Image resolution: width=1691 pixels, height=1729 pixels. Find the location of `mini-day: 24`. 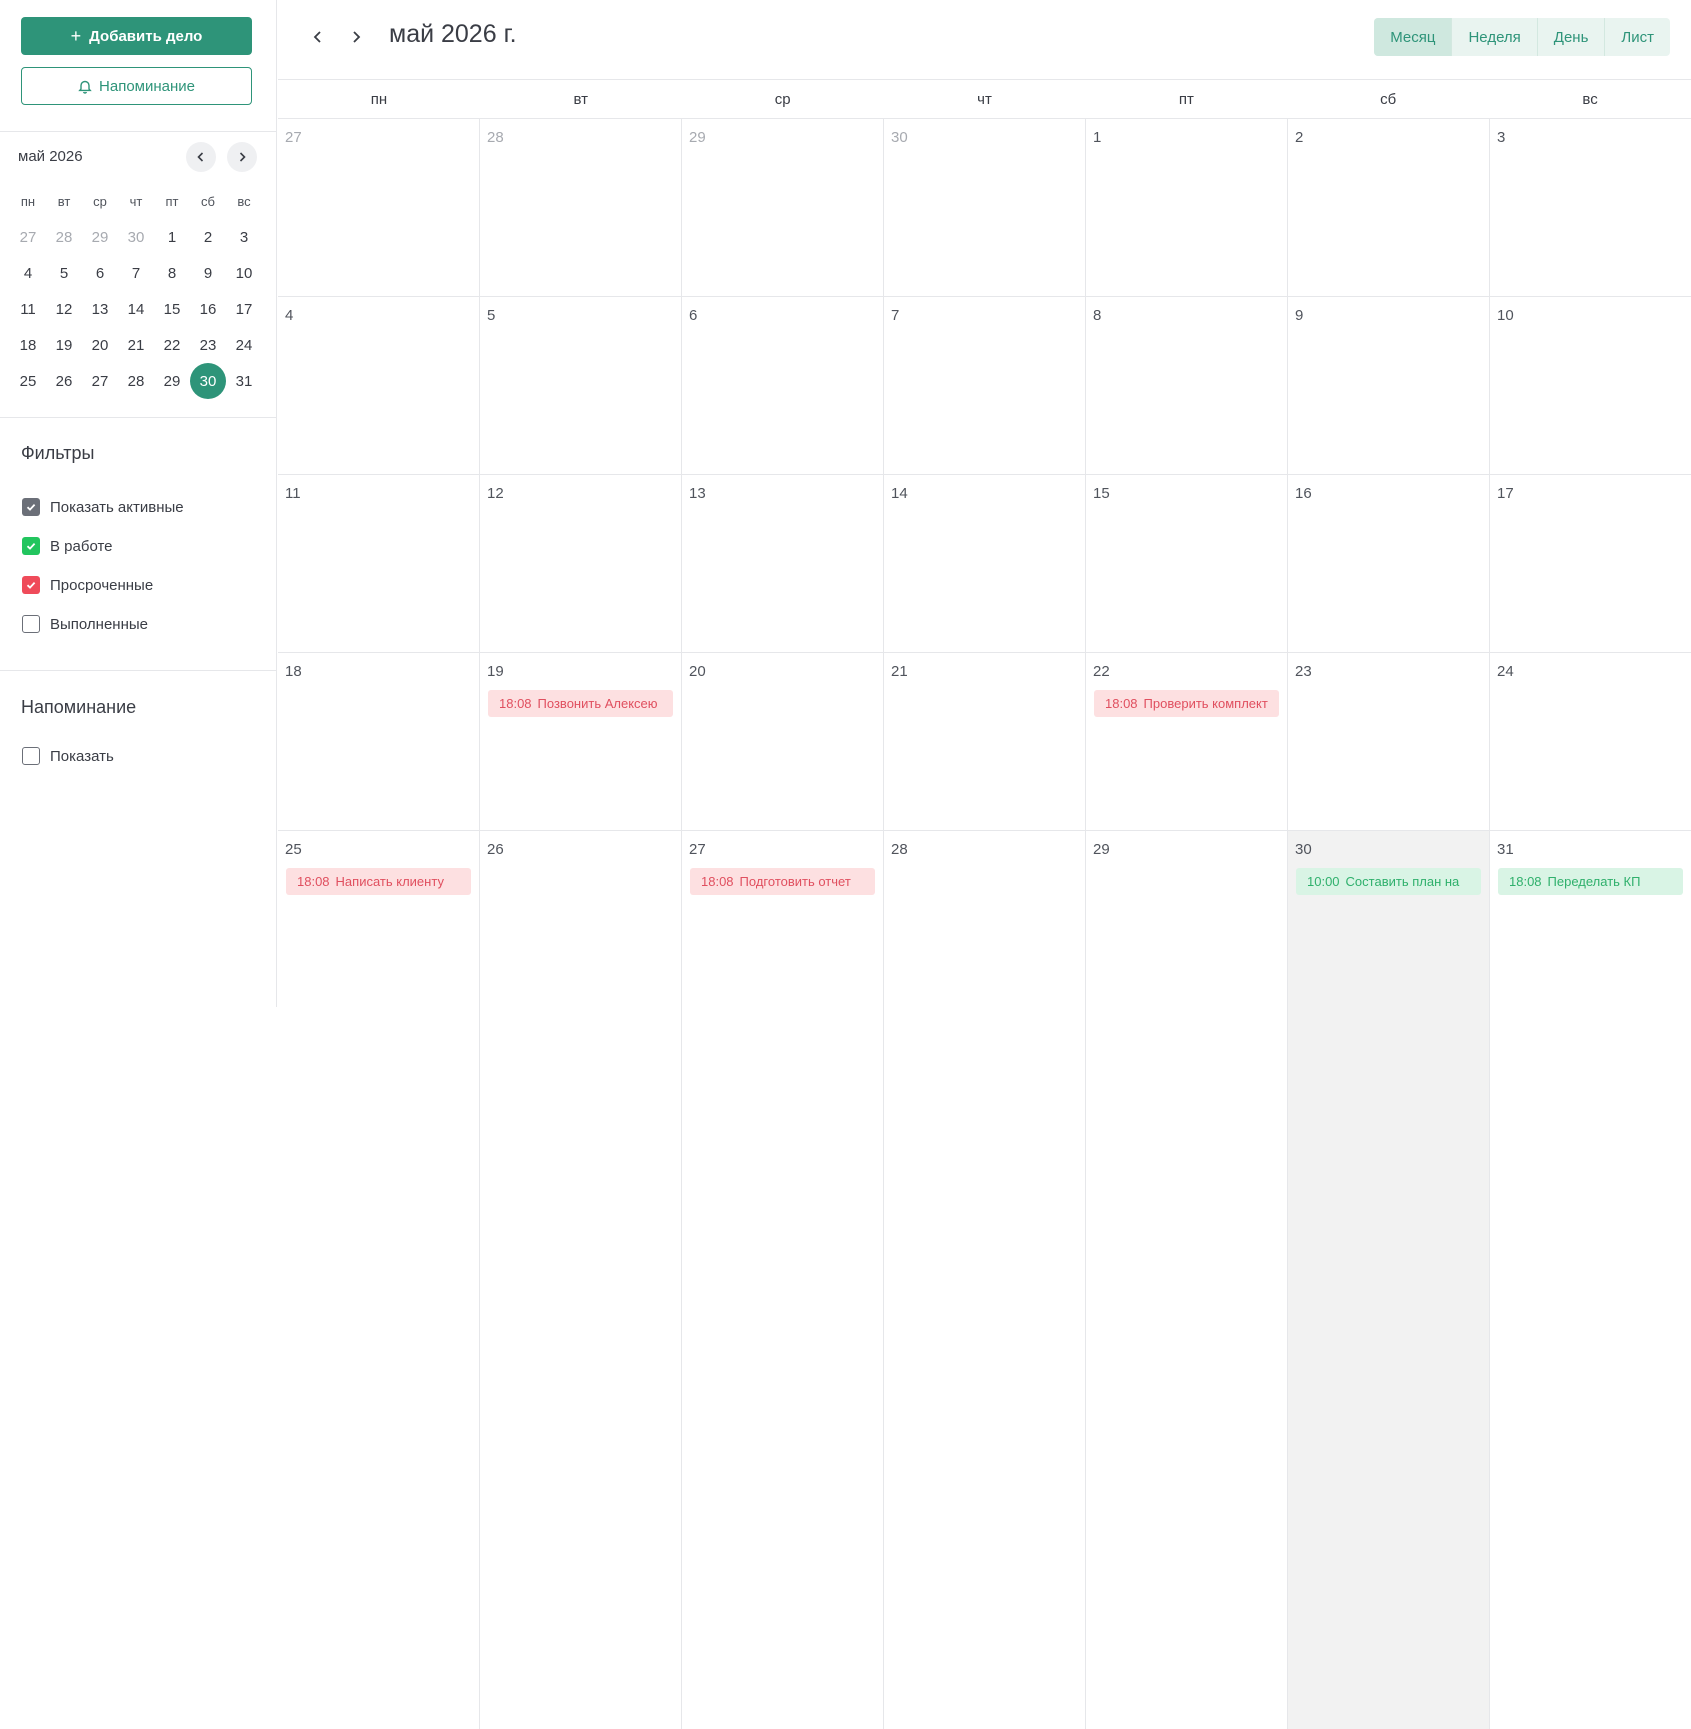

mini-day: 24 is located at coordinates (244, 345).